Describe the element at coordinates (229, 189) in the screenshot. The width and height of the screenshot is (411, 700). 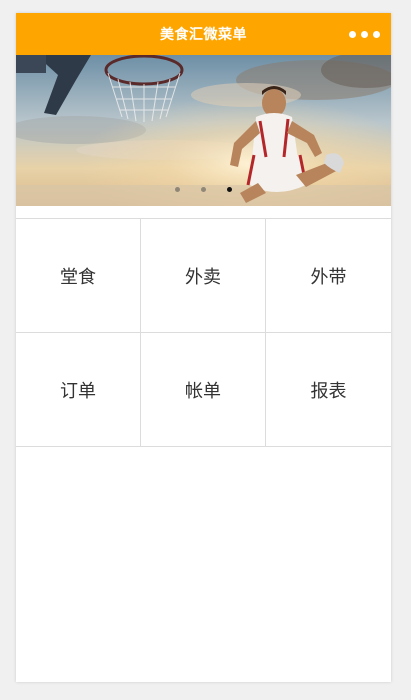
I see `carousel-dot-active` at that location.